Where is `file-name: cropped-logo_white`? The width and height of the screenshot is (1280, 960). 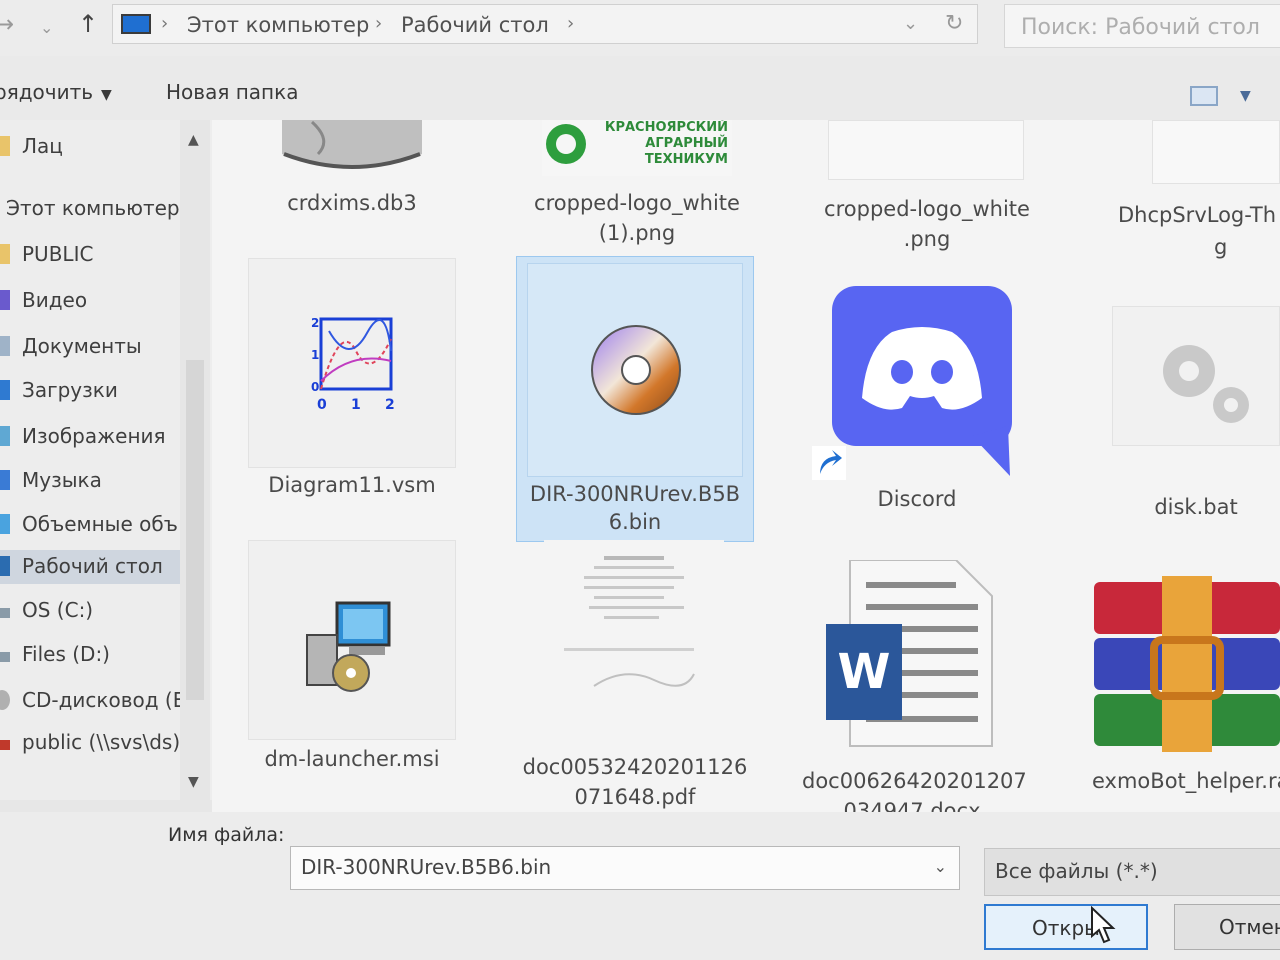
file-name: cropped-logo_white is located at coordinates (637, 203).